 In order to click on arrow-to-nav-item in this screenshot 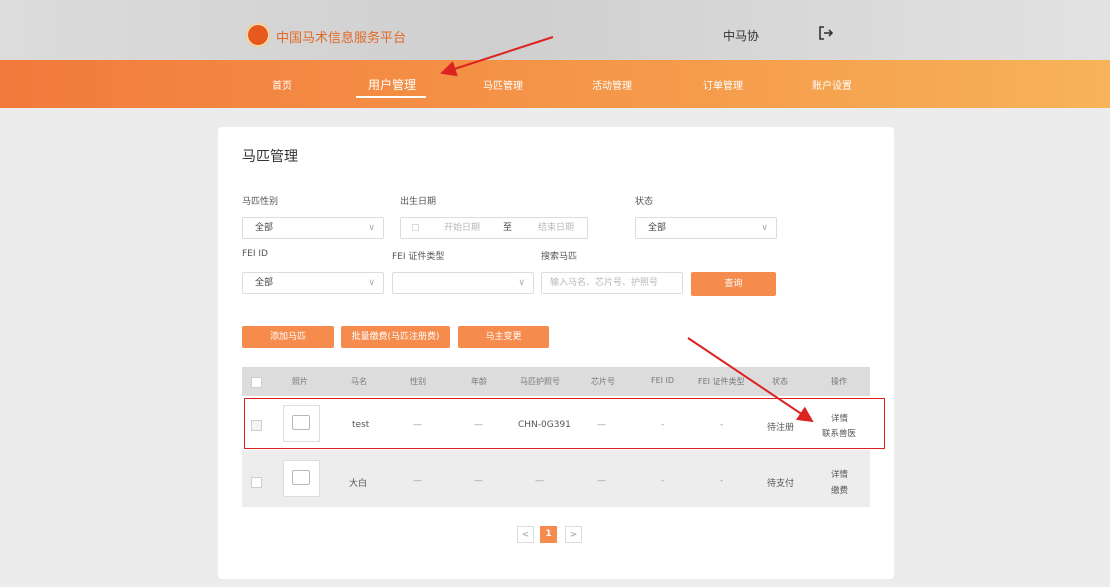, I will do `click(497, 56)`.